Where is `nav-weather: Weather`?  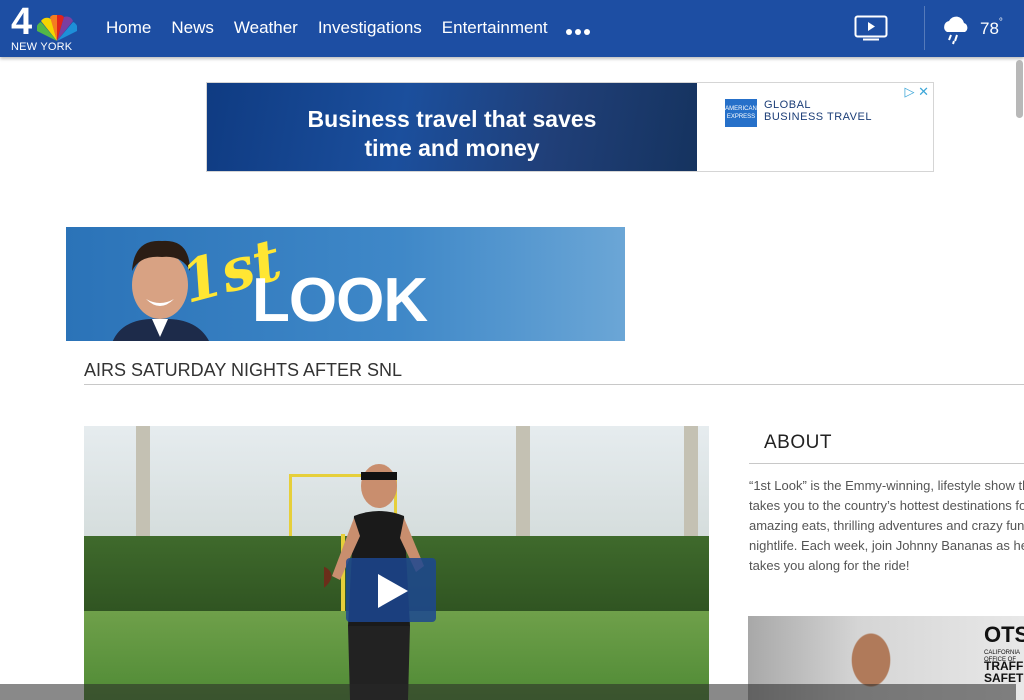 nav-weather: Weather is located at coordinates (266, 28).